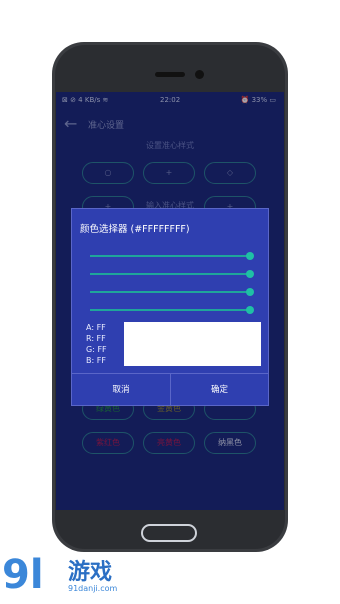  What do you see at coordinates (219, 390) in the screenshot?
I see `ok-button: 确定` at bounding box center [219, 390].